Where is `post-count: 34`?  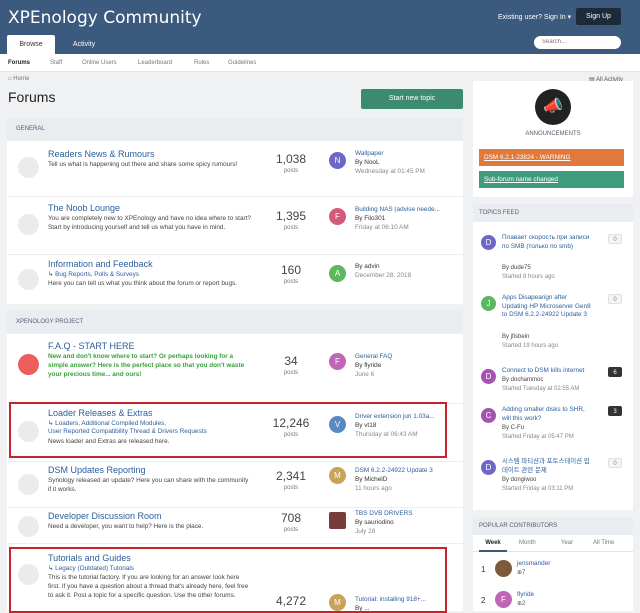 post-count: 34 is located at coordinates (291, 361).